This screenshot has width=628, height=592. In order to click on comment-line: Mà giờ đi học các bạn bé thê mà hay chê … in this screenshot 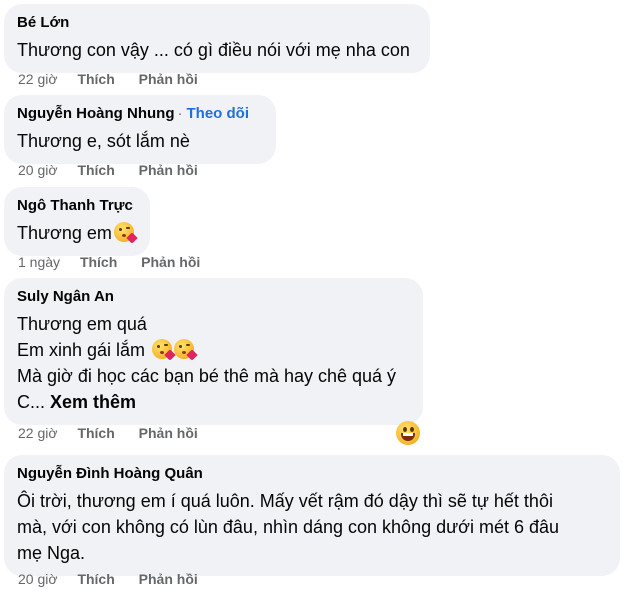, I will do `click(207, 376)`.